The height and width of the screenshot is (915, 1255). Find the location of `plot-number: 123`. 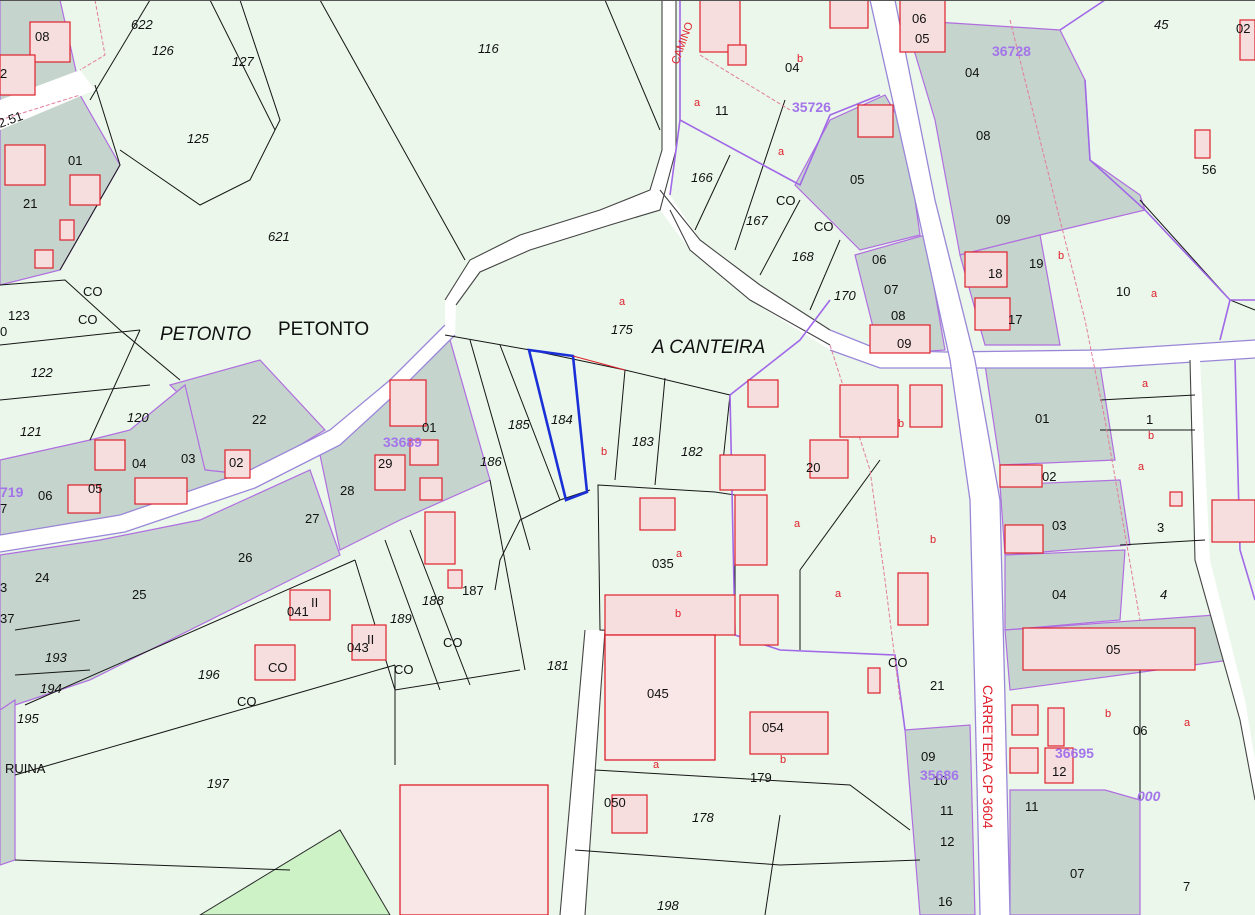

plot-number: 123 is located at coordinates (19, 315).